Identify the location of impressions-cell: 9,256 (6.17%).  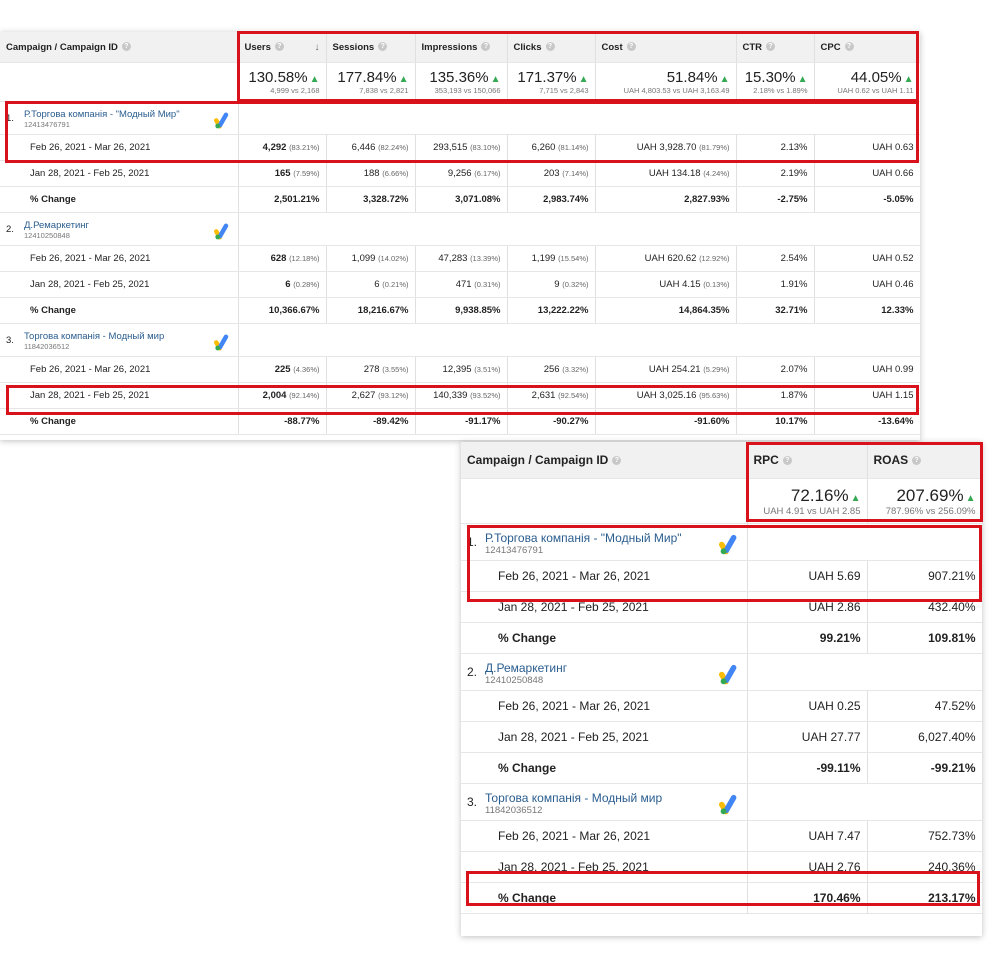
(461, 173).